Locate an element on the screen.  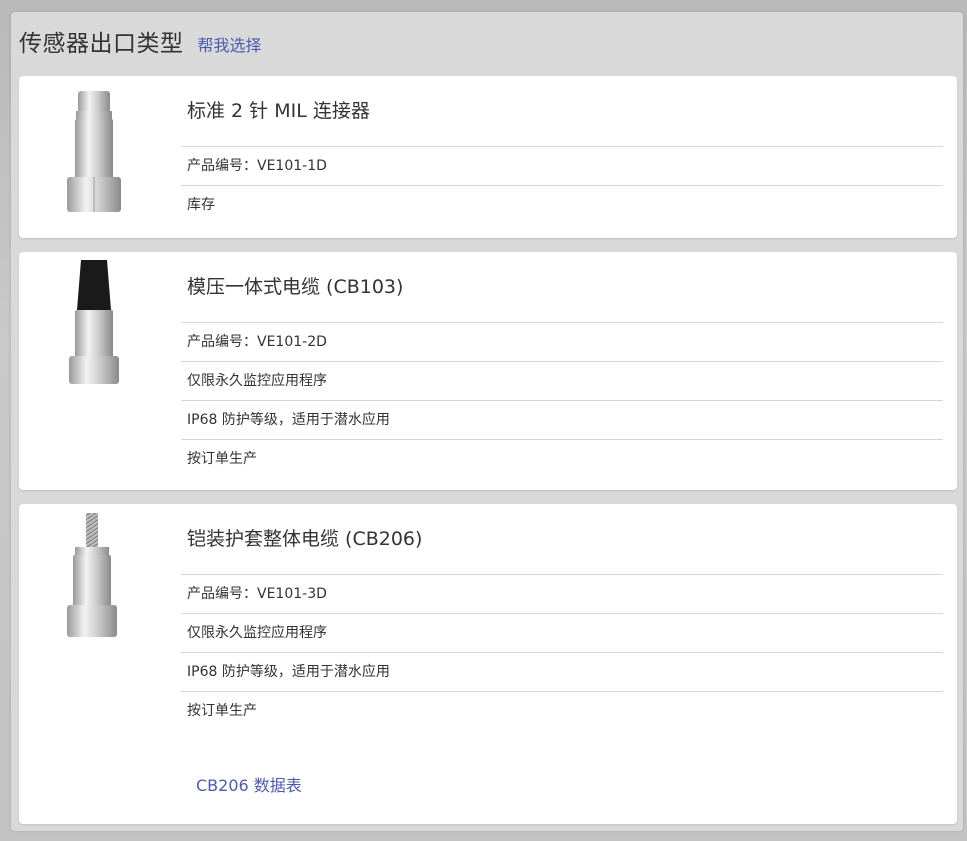
help-me-choose-link: 帮我选择 is located at coordinates (230, 44).